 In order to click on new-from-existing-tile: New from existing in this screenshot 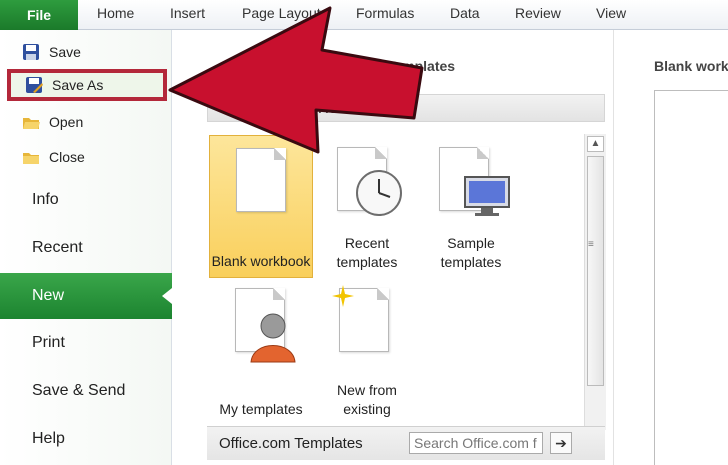, I will do `click(367, 353)`.